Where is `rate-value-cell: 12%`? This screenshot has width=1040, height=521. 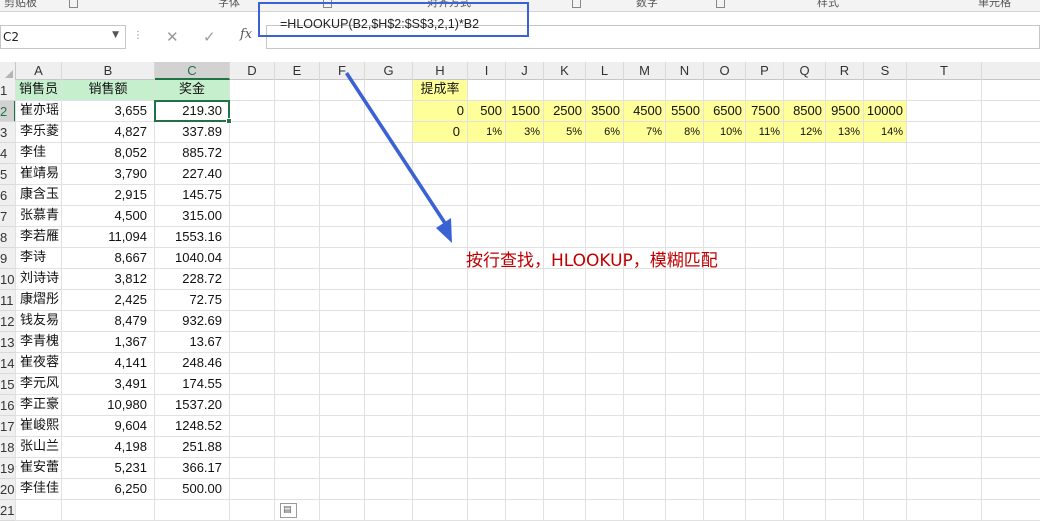
rate-value-cell: 12% is located at coordinates (804, 132).